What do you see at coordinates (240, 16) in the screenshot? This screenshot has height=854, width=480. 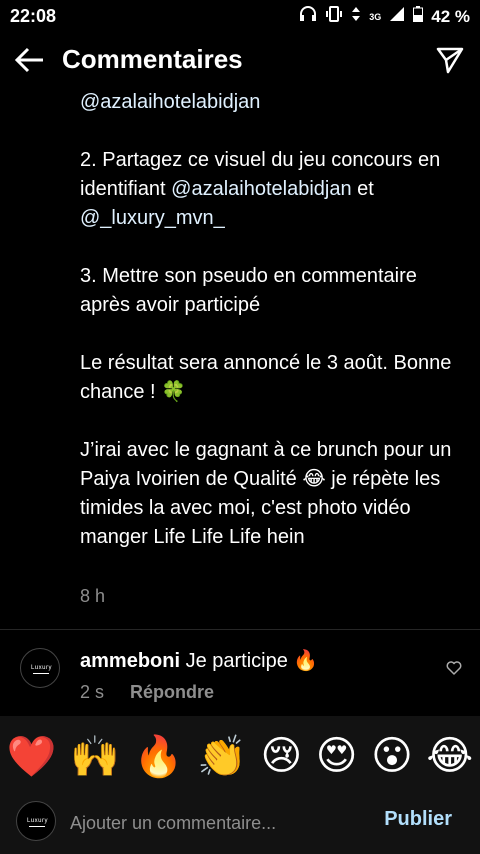 I see `status-bar: 22:08 3G 42 %` at bounding box center [240, 16].